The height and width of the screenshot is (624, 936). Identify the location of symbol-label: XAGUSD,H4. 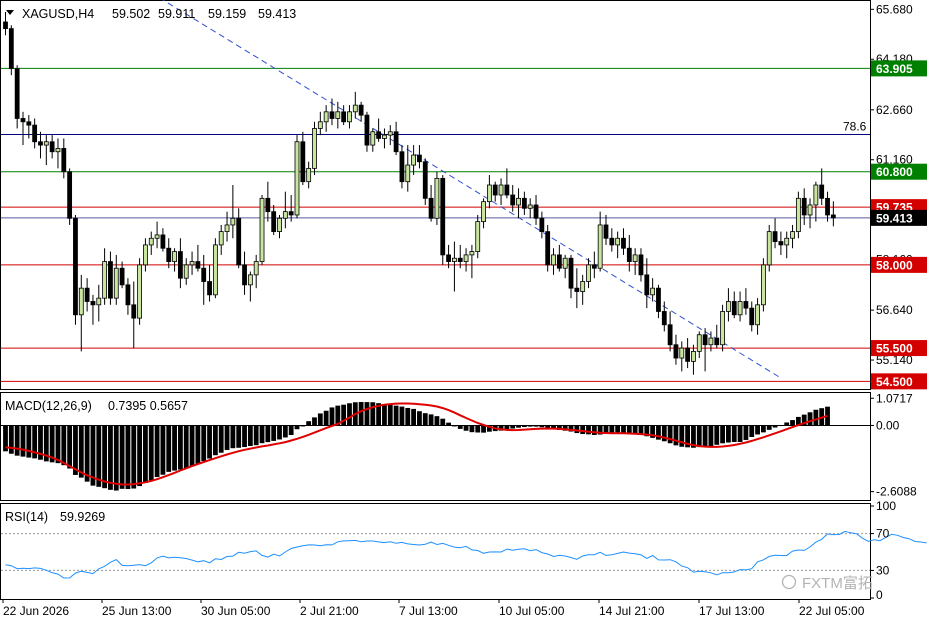
(58, 14).